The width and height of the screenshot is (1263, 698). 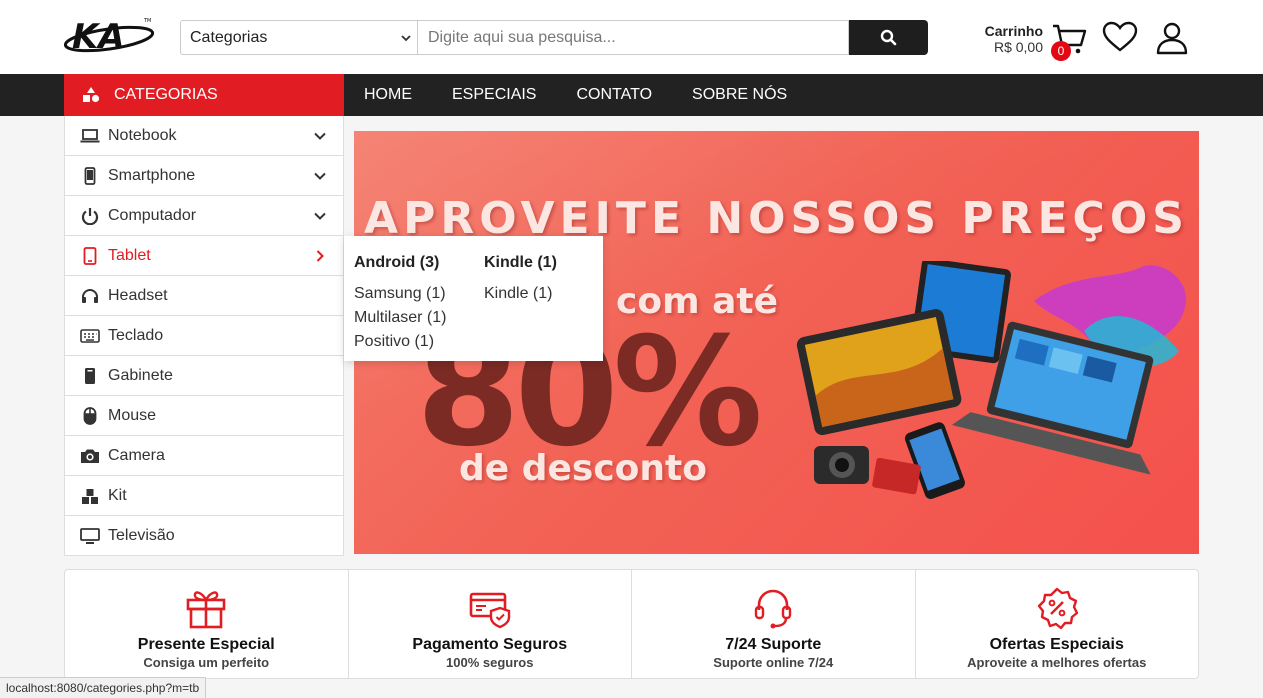 What do you see at coordinates (520, 294) in the screenshot?
I see `submenu-link: Kindle (1)` at bounding box center [520, 294].